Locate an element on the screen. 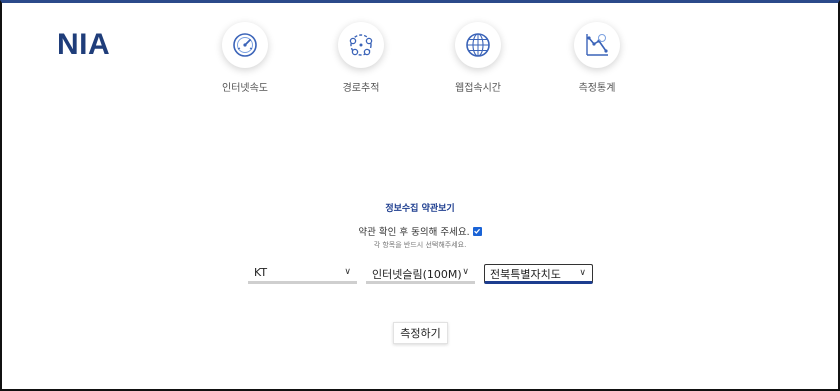  nav-item-route-trace: 경로추적 is located at coordinates (361, 58).